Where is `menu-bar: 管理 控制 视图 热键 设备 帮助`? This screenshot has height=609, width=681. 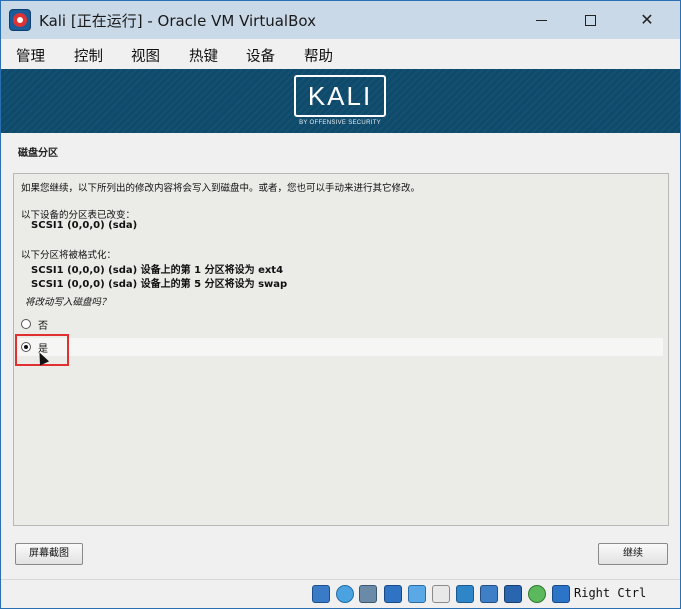 menu-bar: 管理 控制 视图 热键 设备 帮助 is located at coordinates (340, 54).